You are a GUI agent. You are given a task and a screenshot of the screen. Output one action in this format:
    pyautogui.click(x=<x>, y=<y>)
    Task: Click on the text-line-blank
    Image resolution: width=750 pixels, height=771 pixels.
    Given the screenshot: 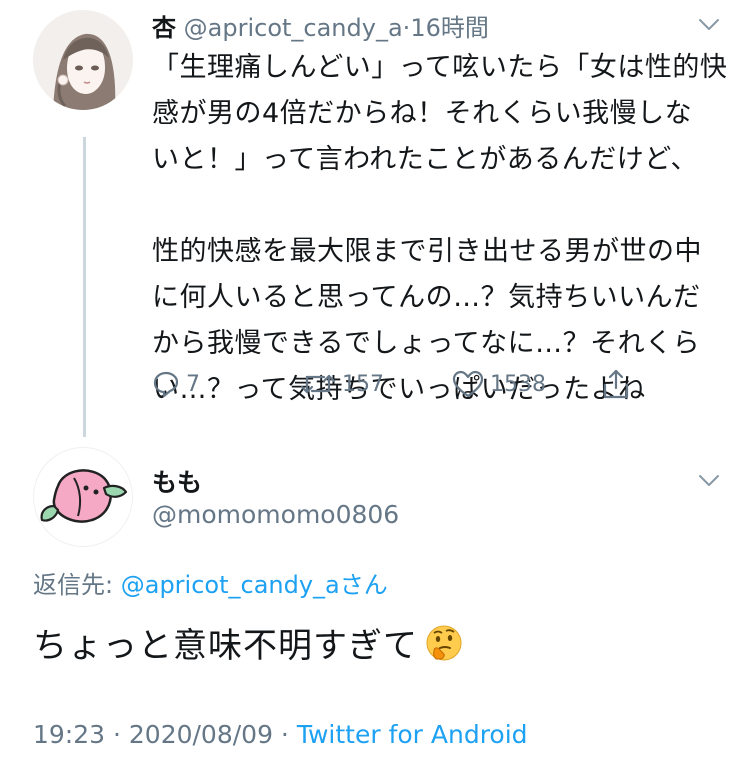 What is the action you would take?
    pyautogui.click(x=442, y=206)
    